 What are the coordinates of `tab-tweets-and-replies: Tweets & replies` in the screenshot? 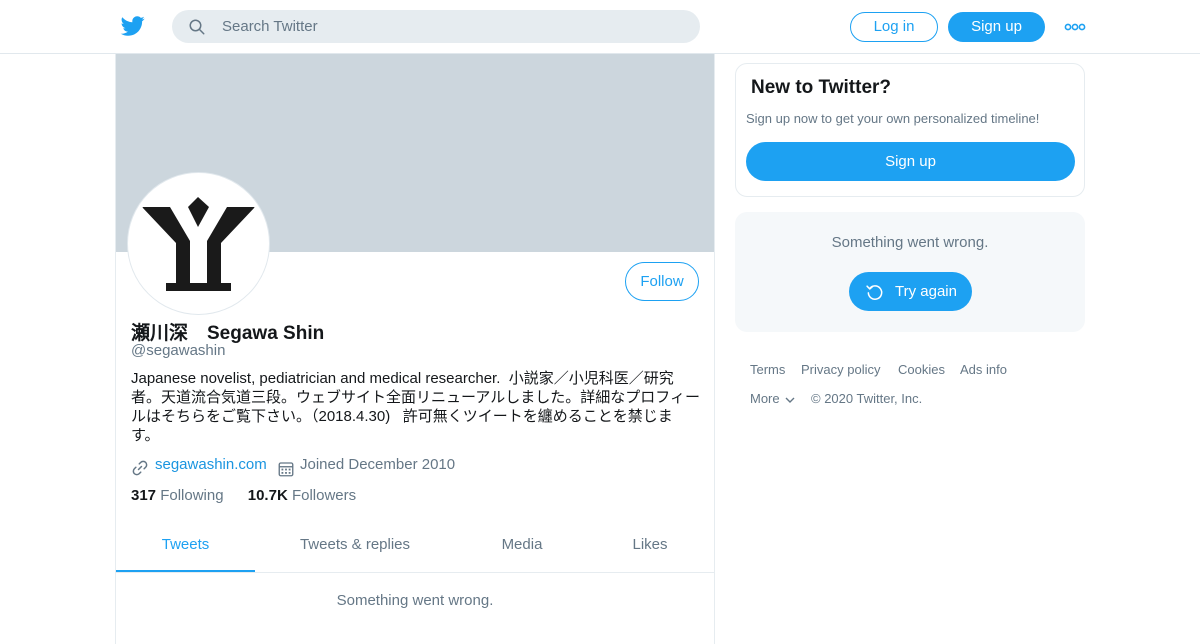 It's located at (355, 547).